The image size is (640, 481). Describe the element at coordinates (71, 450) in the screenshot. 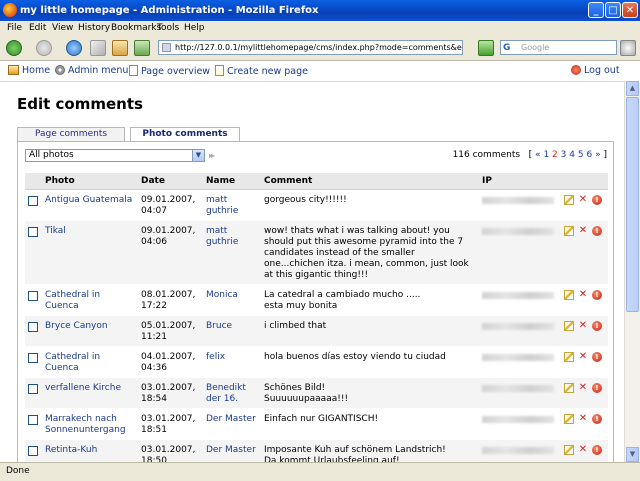

I see `photo-link: Retinta-Kuh` at that location.